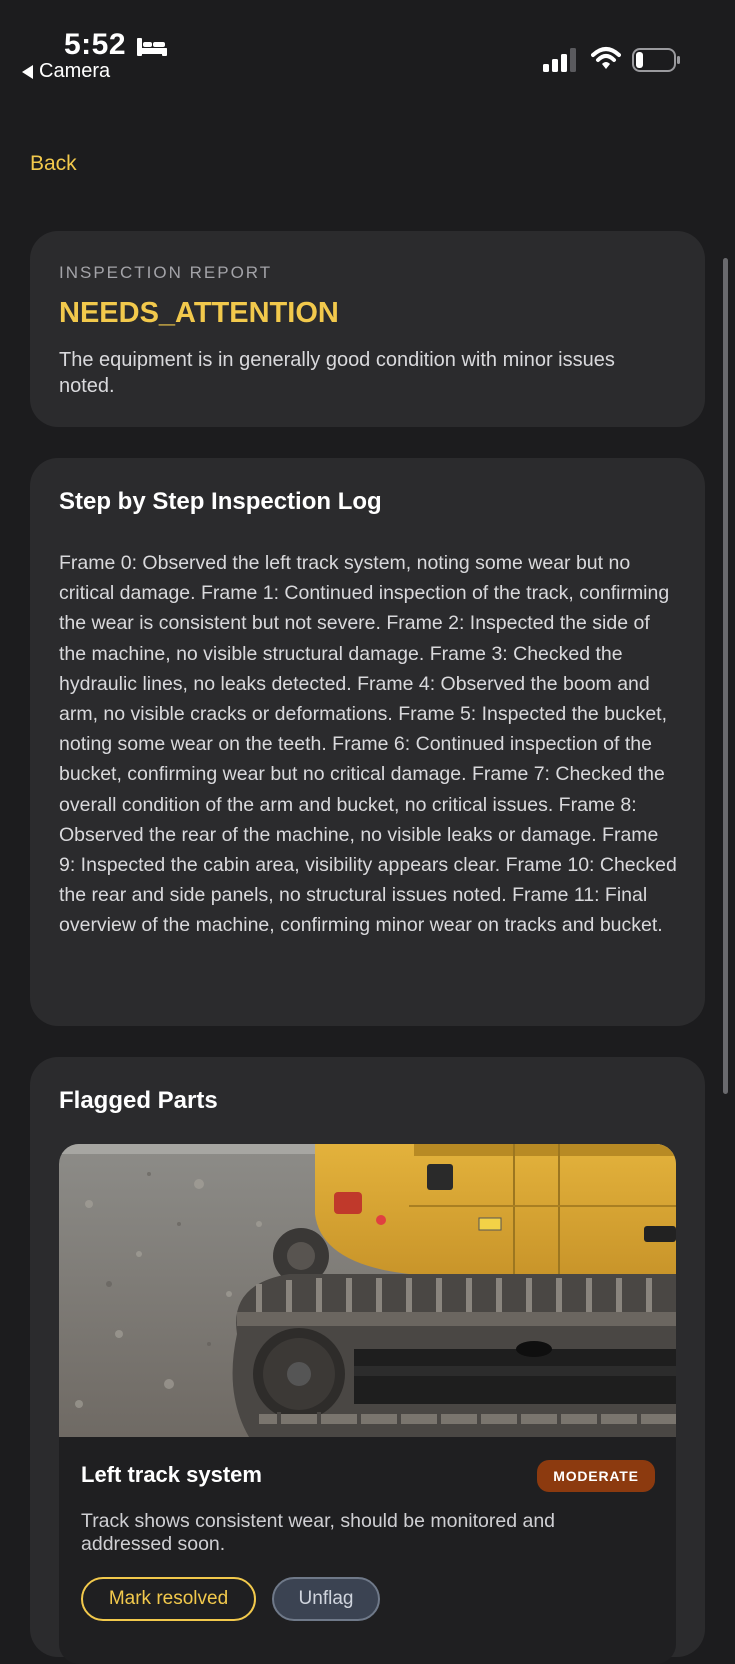 The width and height of the screenshot is (735, 1664). I want to click on log-heading: Step by Step Inspection Log, so click(220, 501).